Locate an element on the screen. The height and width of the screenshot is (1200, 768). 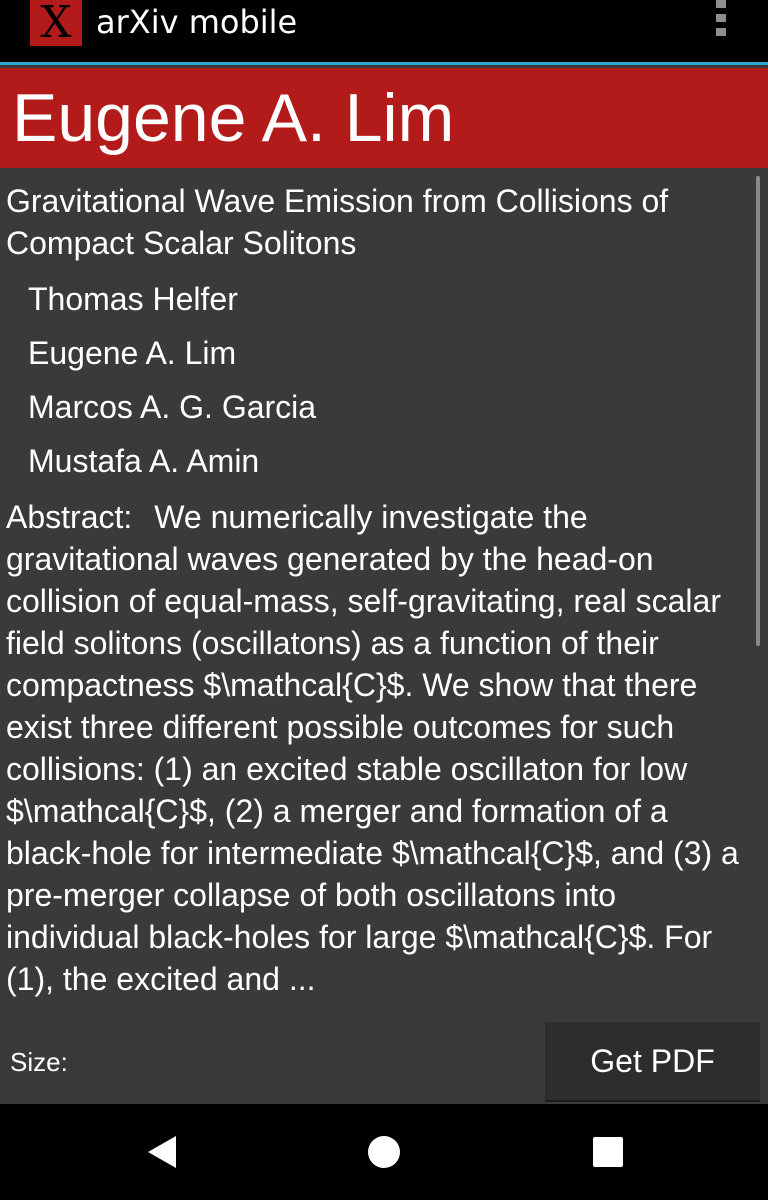
scrollbar is located at coordinates (758, 411).